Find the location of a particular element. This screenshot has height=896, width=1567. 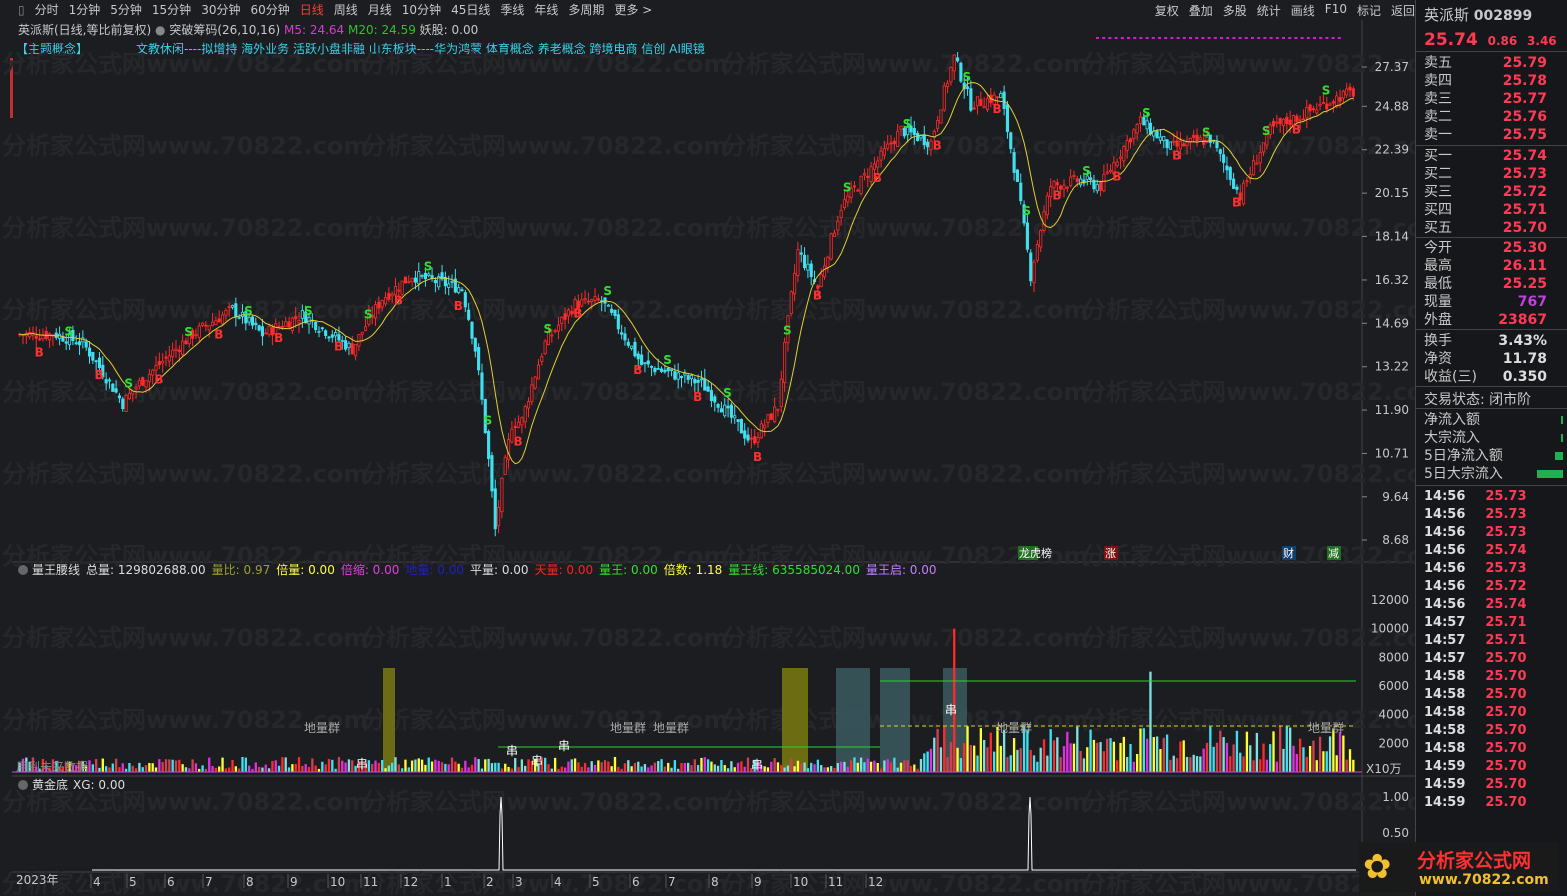

quote-row: 最低 25.25 is located at coordinates (1491, 284).